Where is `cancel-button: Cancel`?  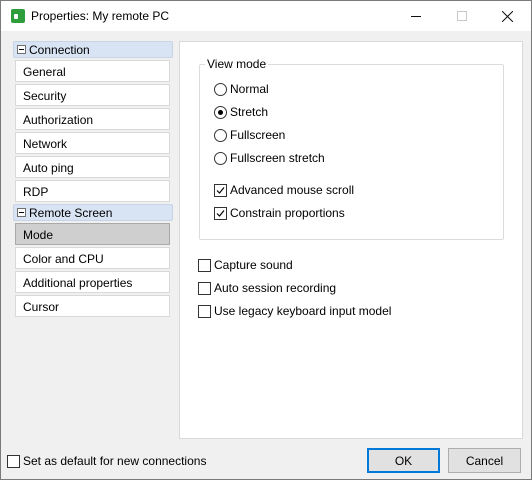
cancel-button: Cancel is located at coordinates (484, 460).